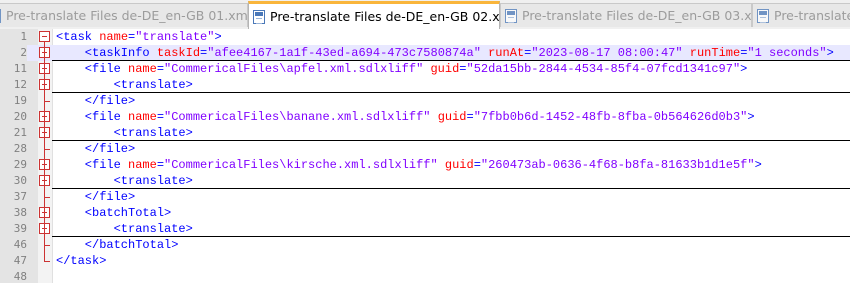 This screenshot has width=850, height=283. I want to click on line-number: 38, so click(20, 212).